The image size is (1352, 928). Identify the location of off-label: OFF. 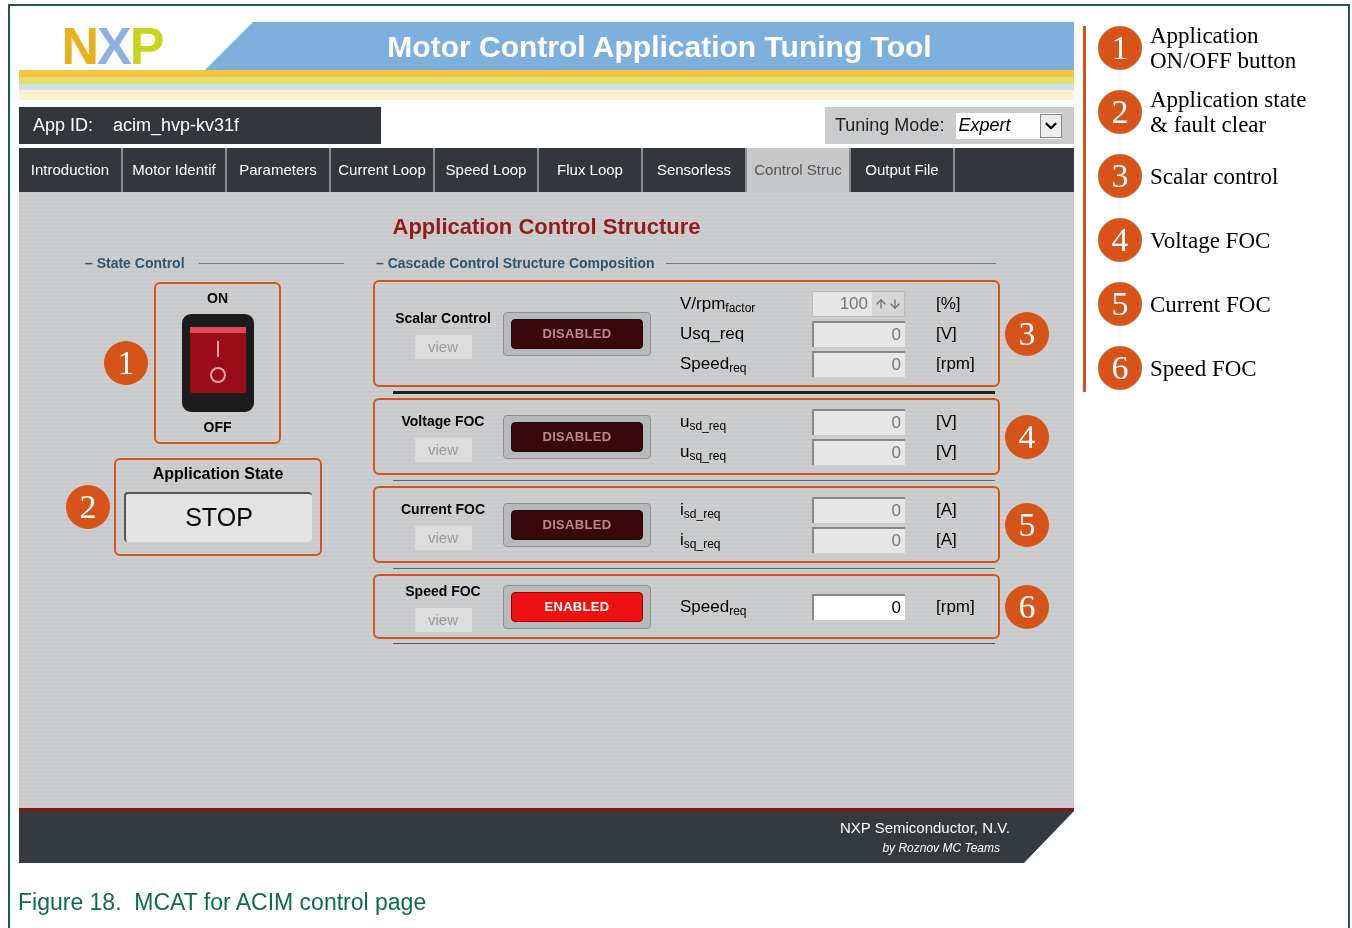
(217, 427).